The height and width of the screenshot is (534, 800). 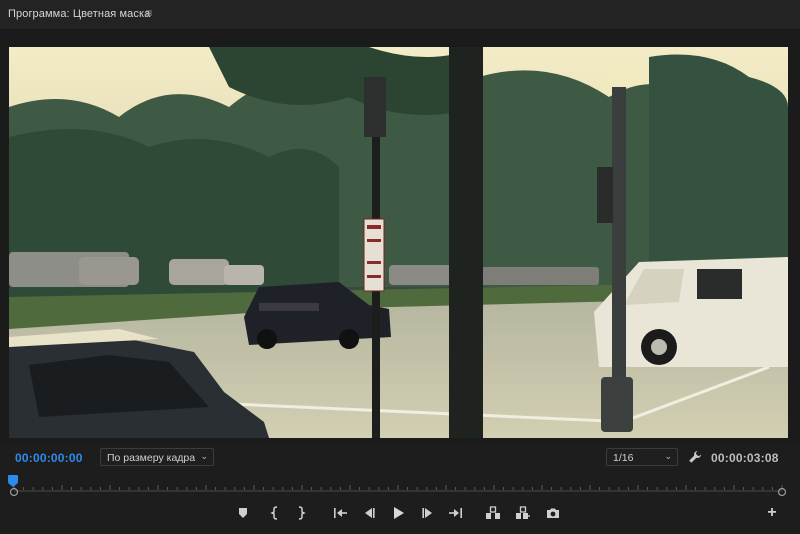 I want to click on add-marker-button, so click(x=243, y=513).